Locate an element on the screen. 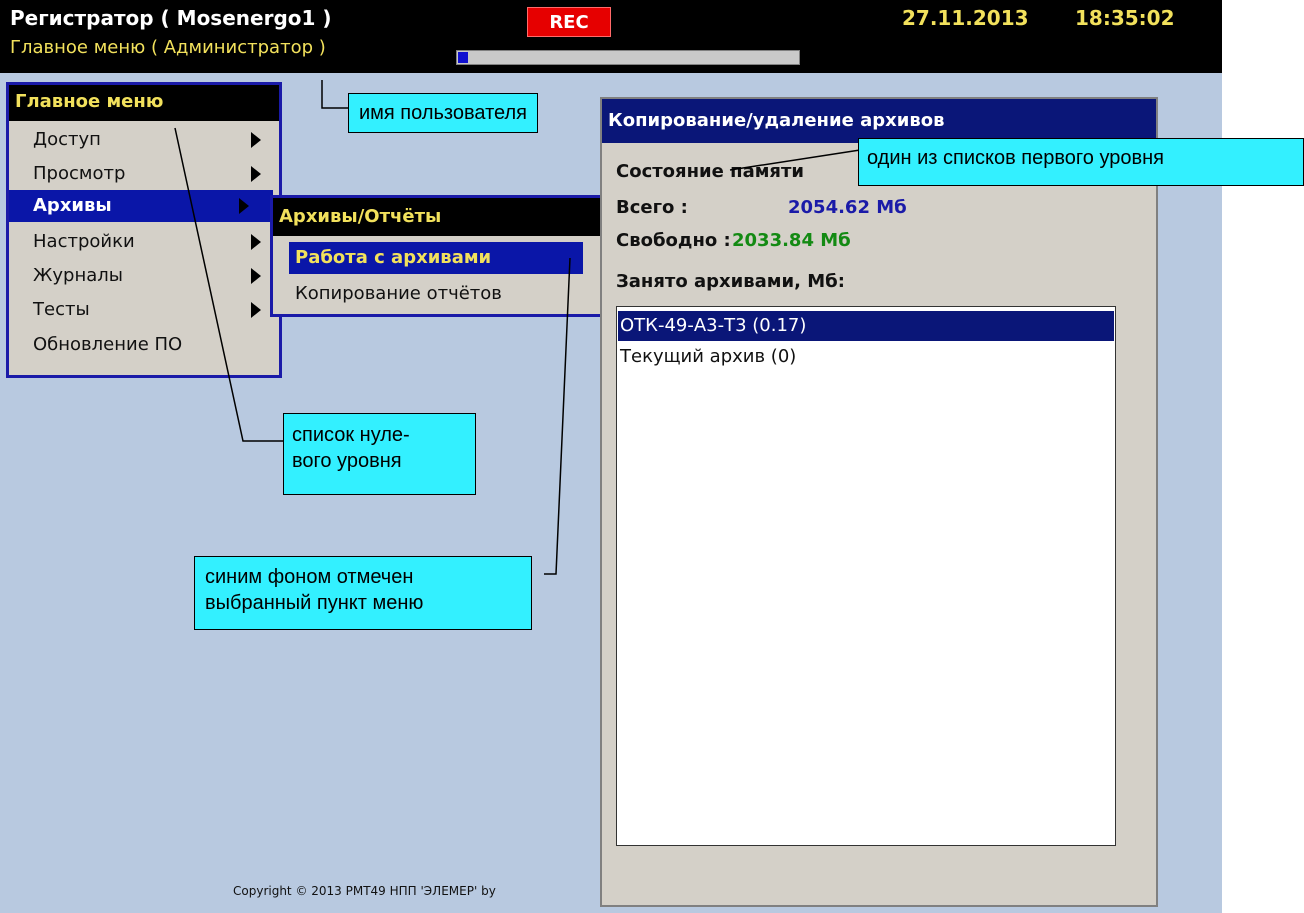 The width and height of the screenshot is (1304, 913). menu-item-update: Обновление ПО is located at coordinates (144, 345).